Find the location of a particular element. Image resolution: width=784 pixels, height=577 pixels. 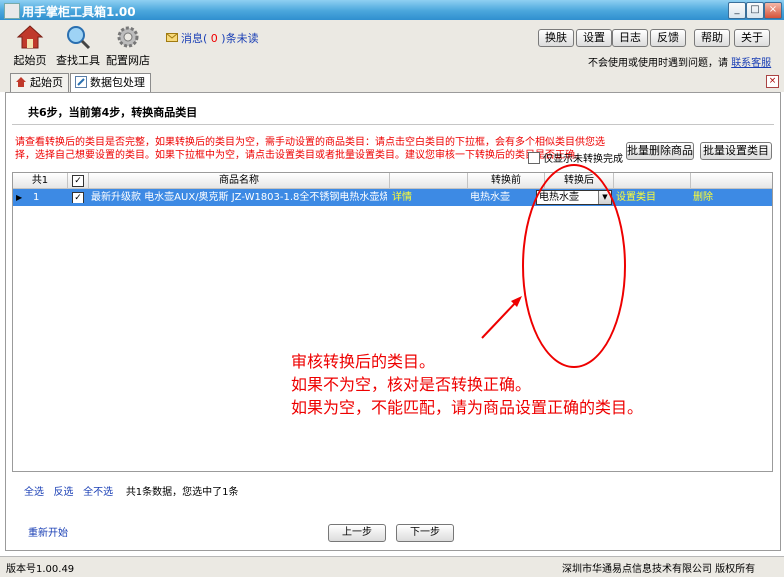

message-suffix: )条未读 is located at coordinates (240, 38).